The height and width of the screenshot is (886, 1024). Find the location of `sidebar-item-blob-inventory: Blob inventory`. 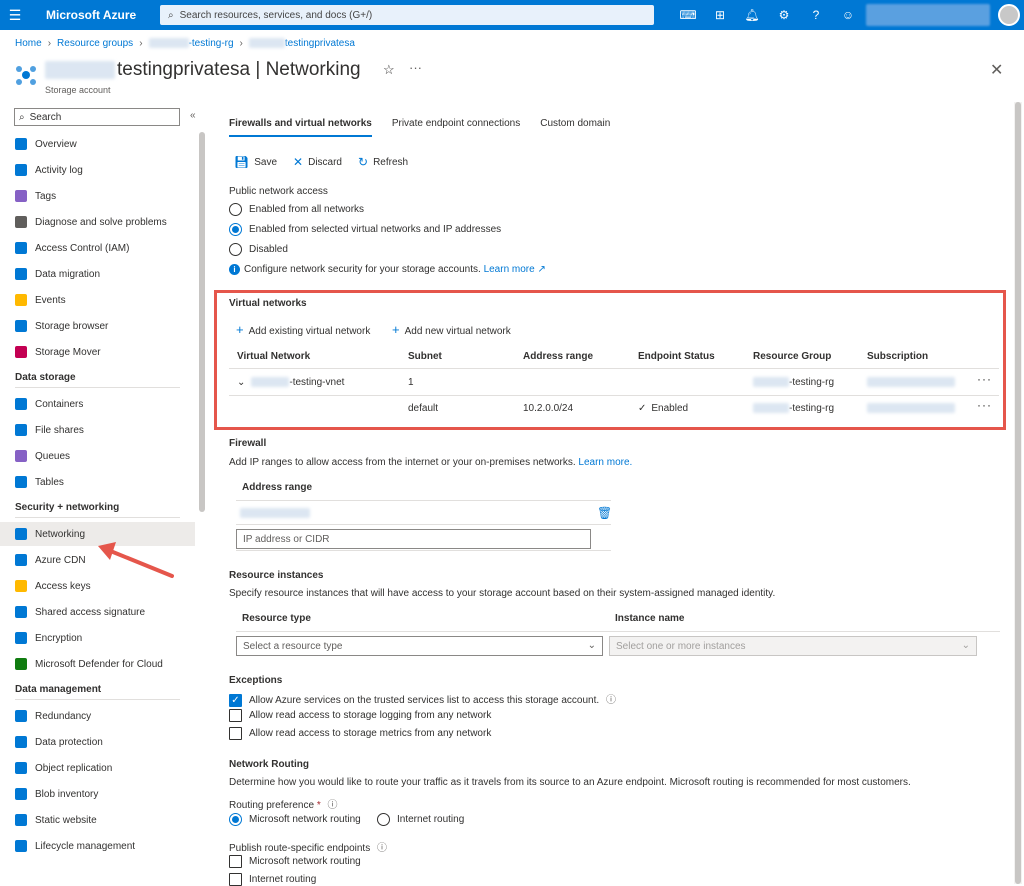

sidebar-item-blob-inventory: Blob inventory is located at coordinates (97, 794).